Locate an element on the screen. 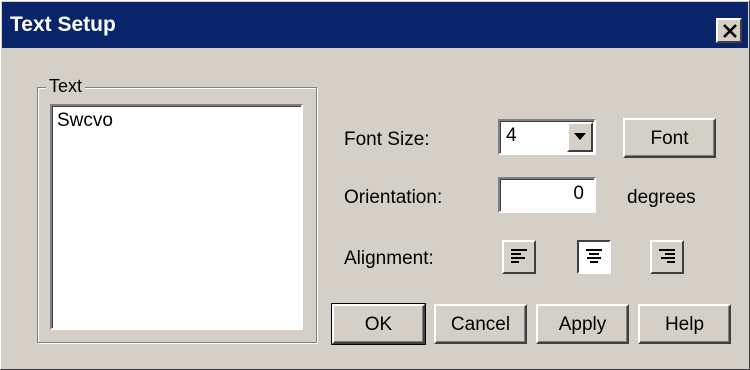  align-left-button is located at coordinates (519, 257).